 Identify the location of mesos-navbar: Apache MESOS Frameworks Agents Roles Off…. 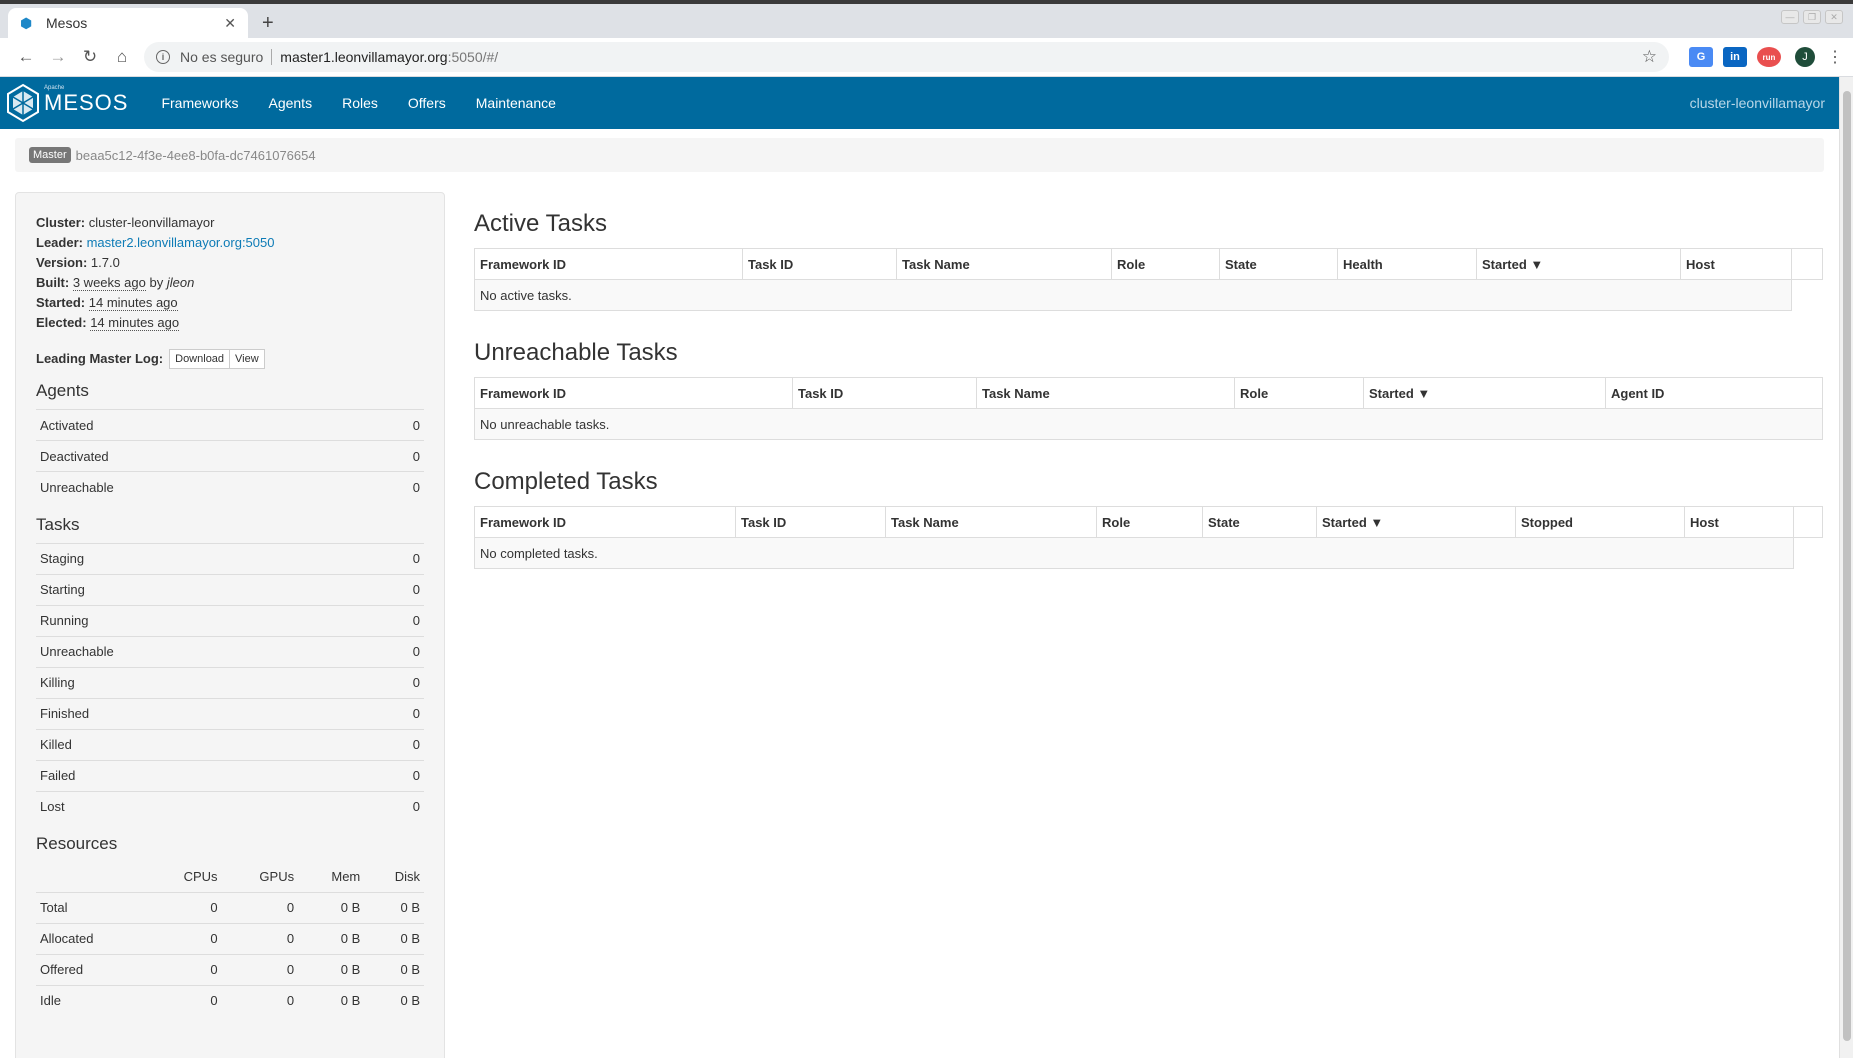
(919, 103).